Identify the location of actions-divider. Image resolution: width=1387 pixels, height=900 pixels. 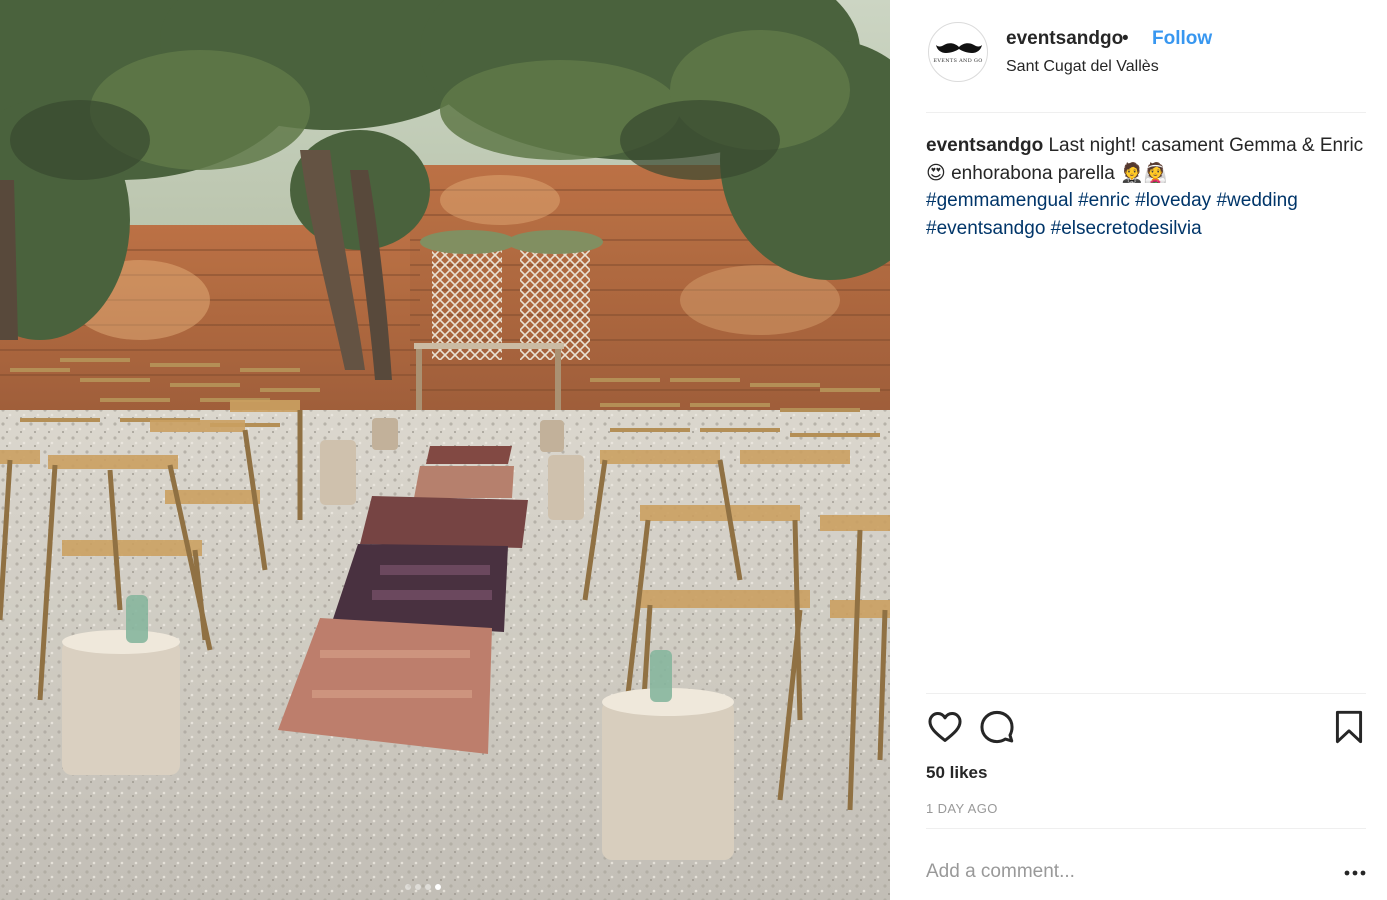
(1146, 693).